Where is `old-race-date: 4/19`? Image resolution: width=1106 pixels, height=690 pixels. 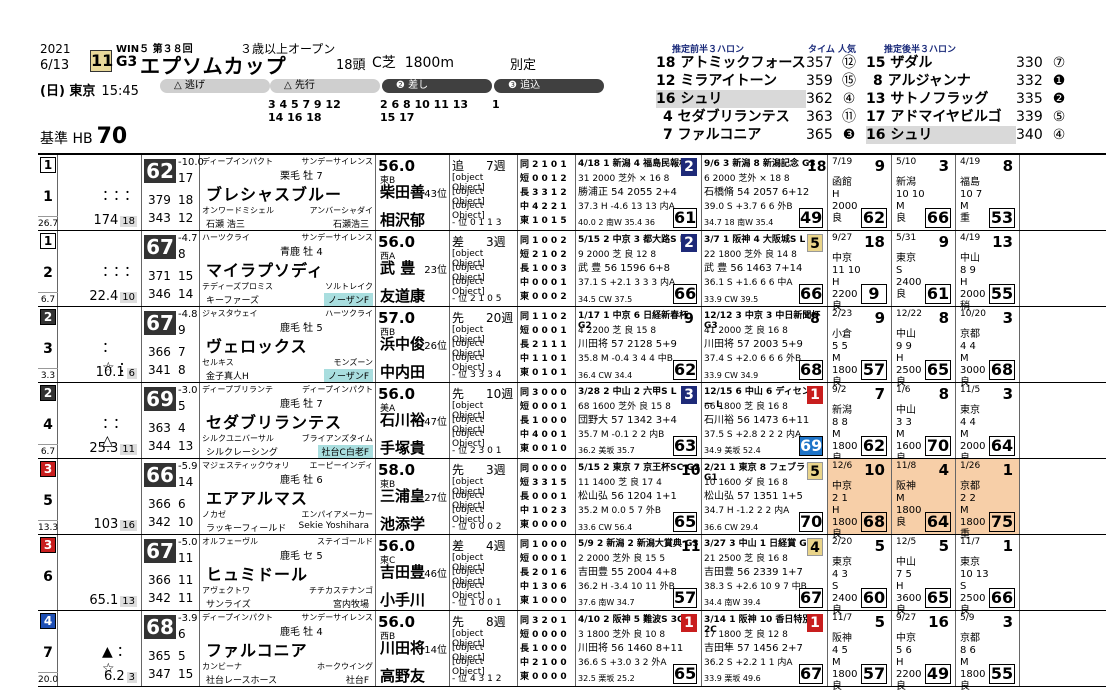
old-race-date: 4/19 is located at coordinates (970, 162).